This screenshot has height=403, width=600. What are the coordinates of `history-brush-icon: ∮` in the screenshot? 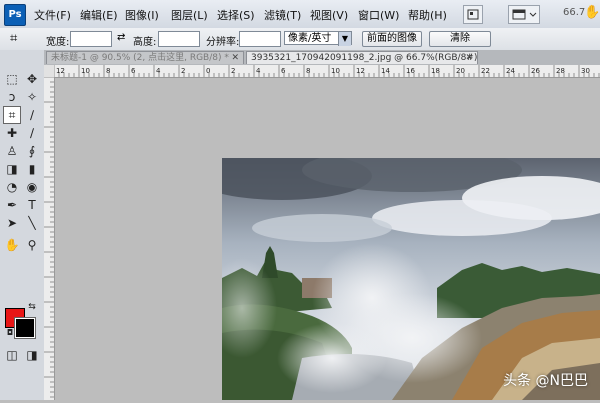 It's located at (32, 151).